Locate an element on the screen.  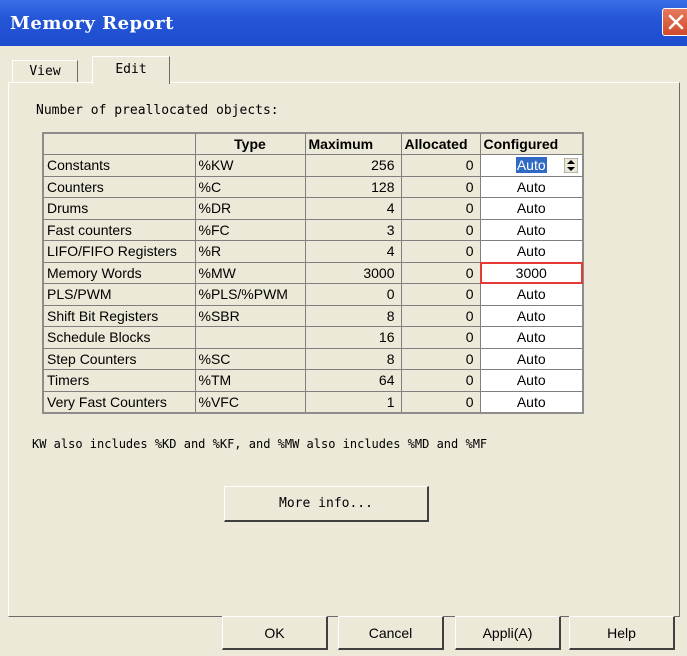
row-maximum: 3 is located at coordinates (353, 229).